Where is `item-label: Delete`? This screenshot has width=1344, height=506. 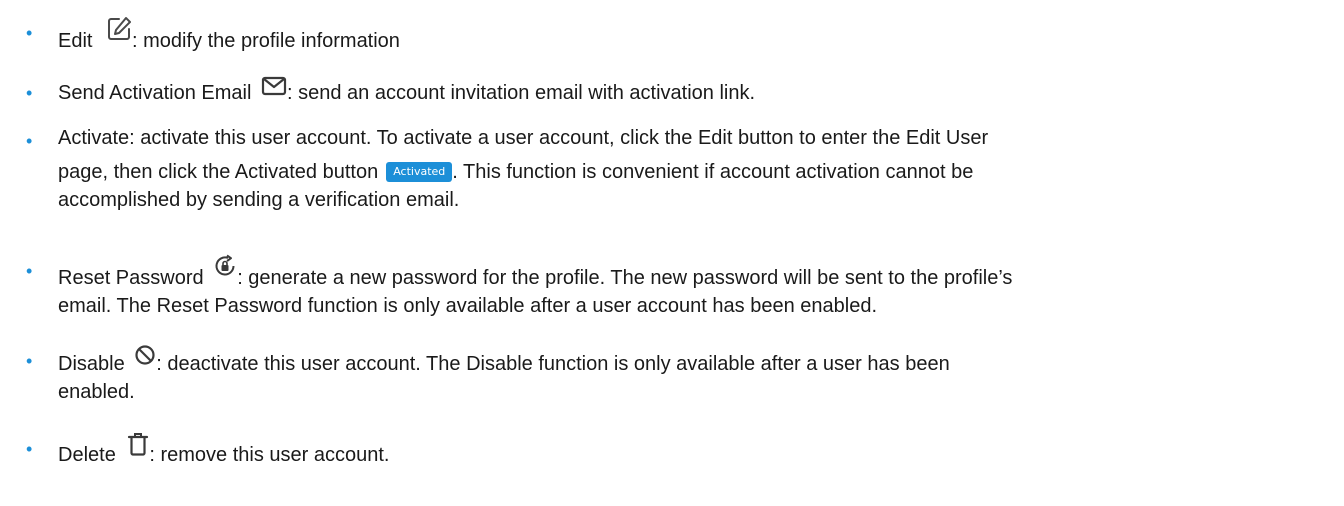
item-label: Delete is located at coordinates (87, 455).